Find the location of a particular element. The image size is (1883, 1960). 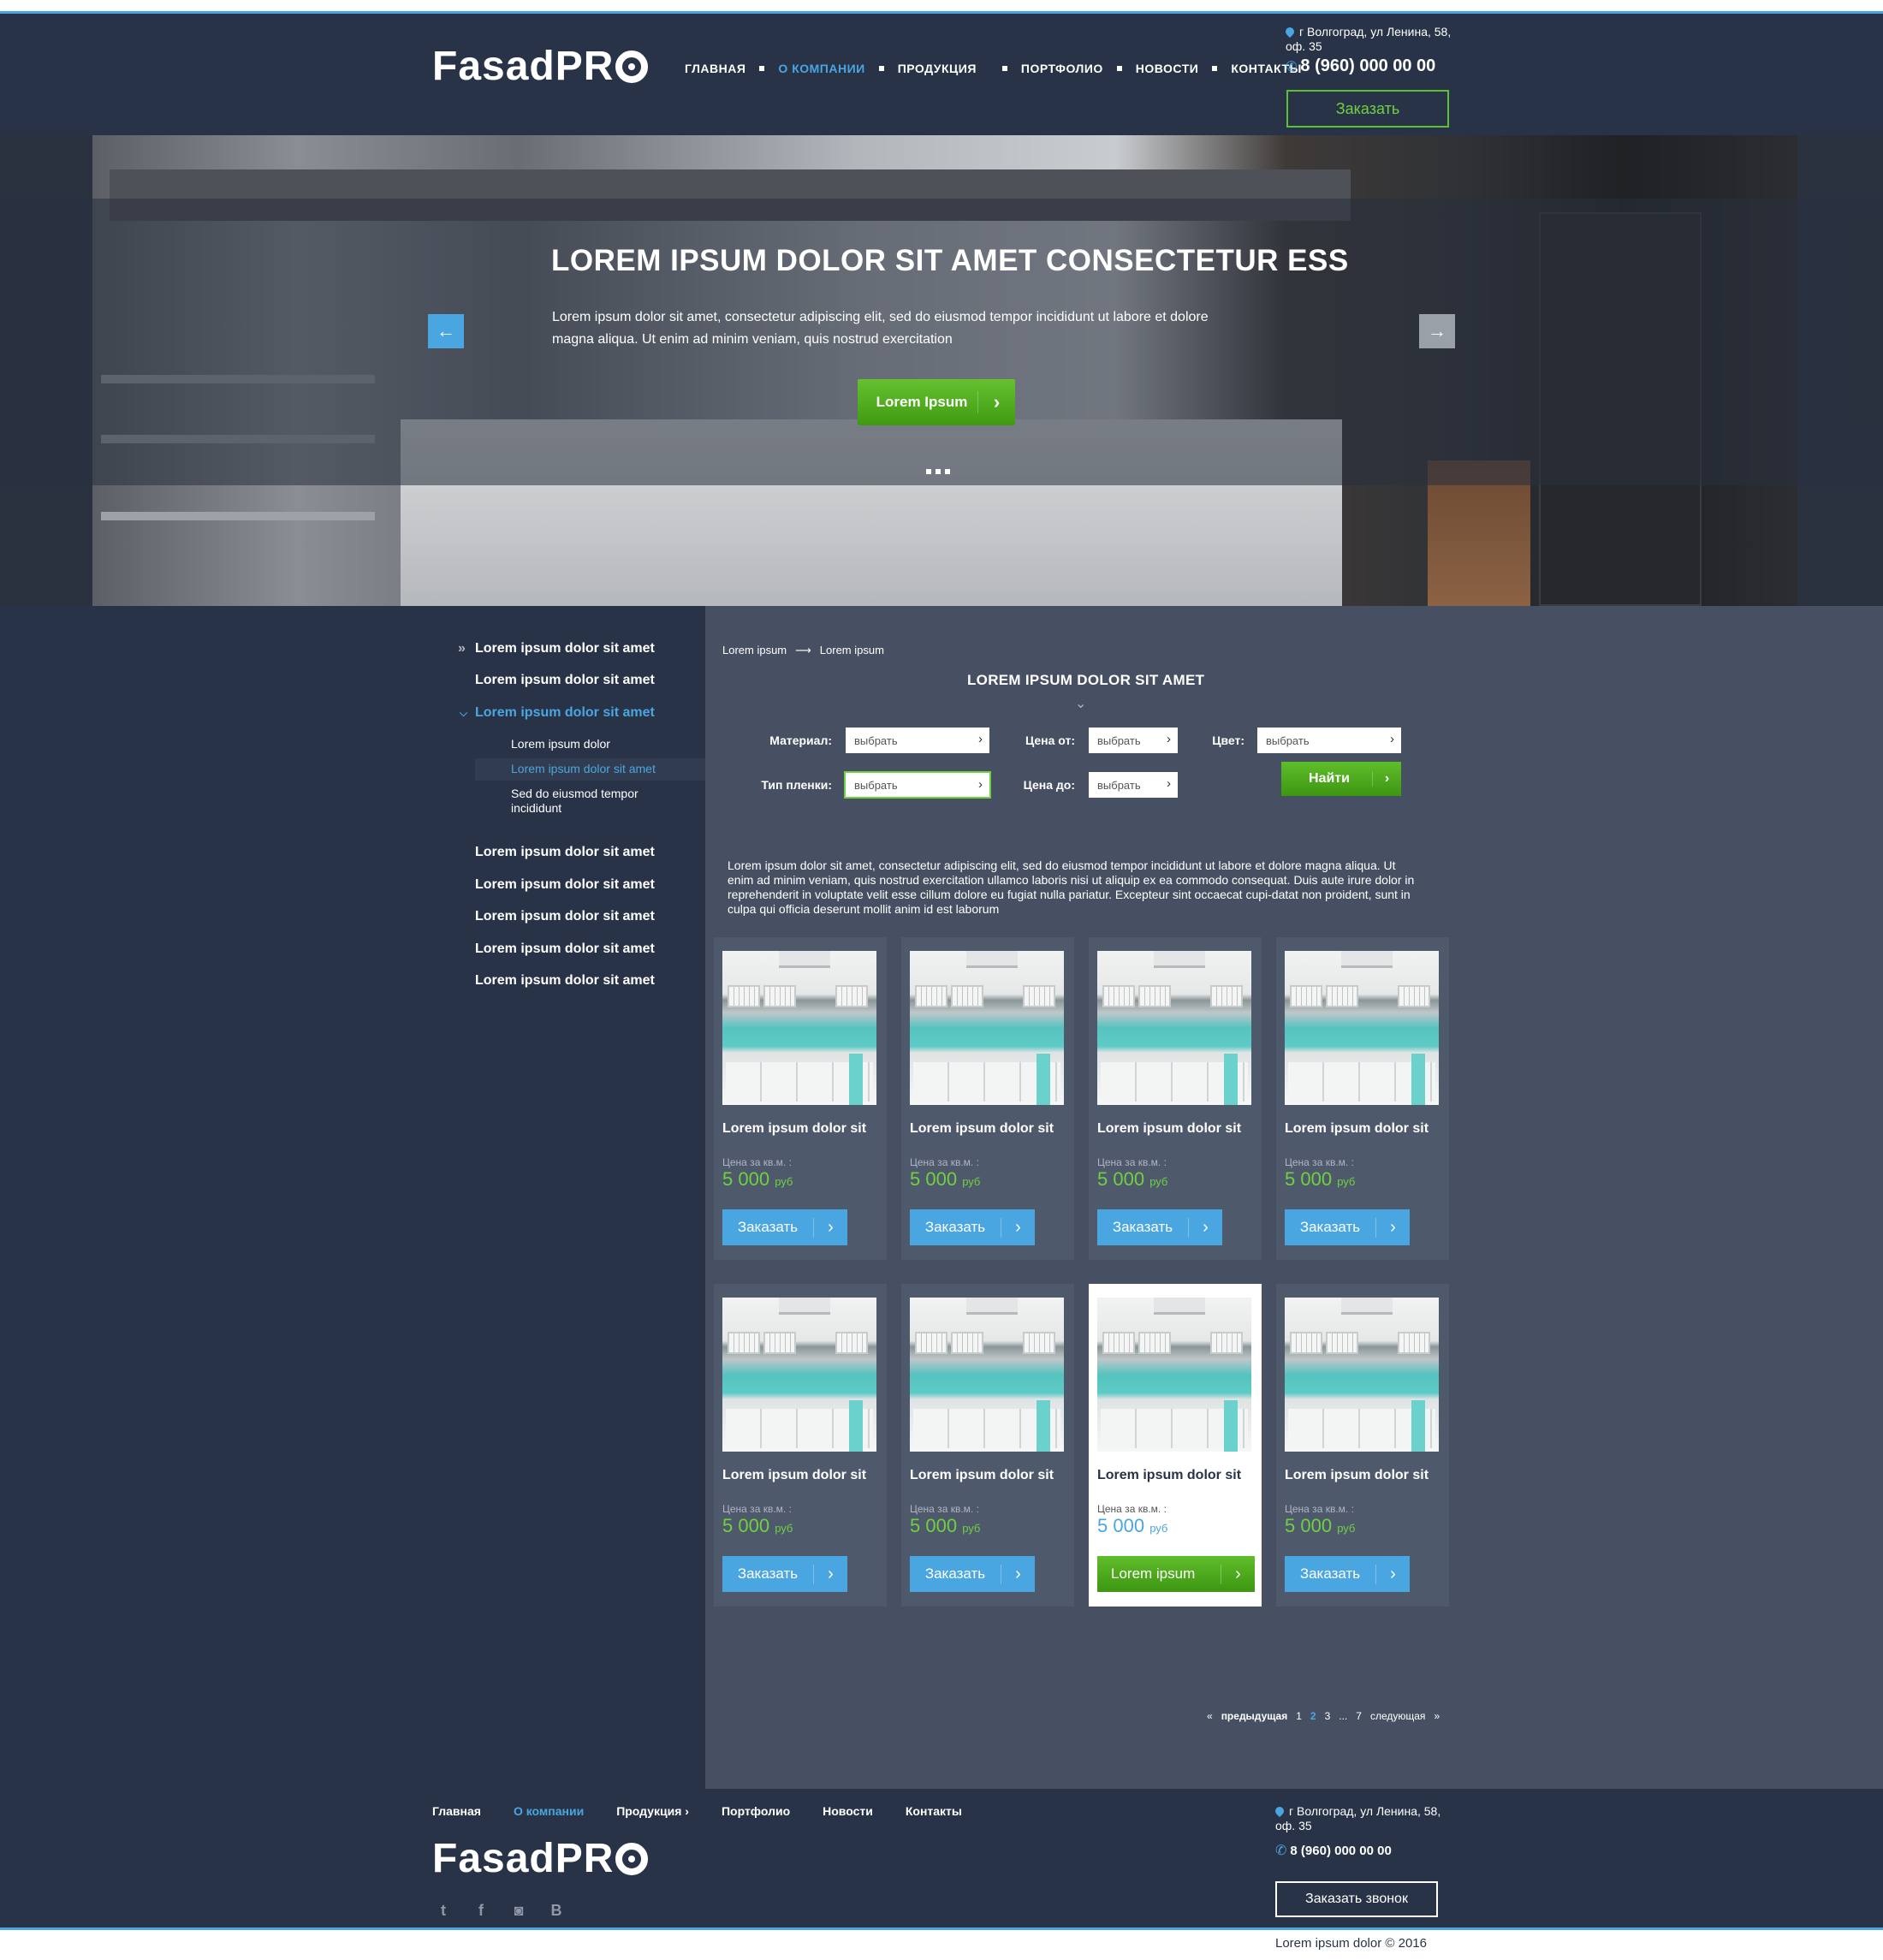

logo-o-icon is located at coordinates (632, 1858).